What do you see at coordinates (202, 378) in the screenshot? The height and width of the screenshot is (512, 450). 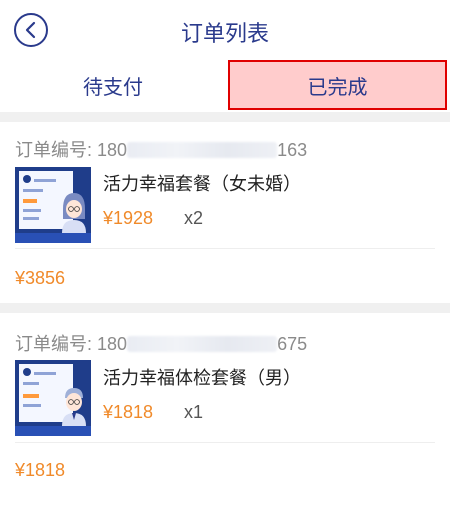 I see `product-name: 活力幸福体检套餐（男）` at bounding box center [202, 378].